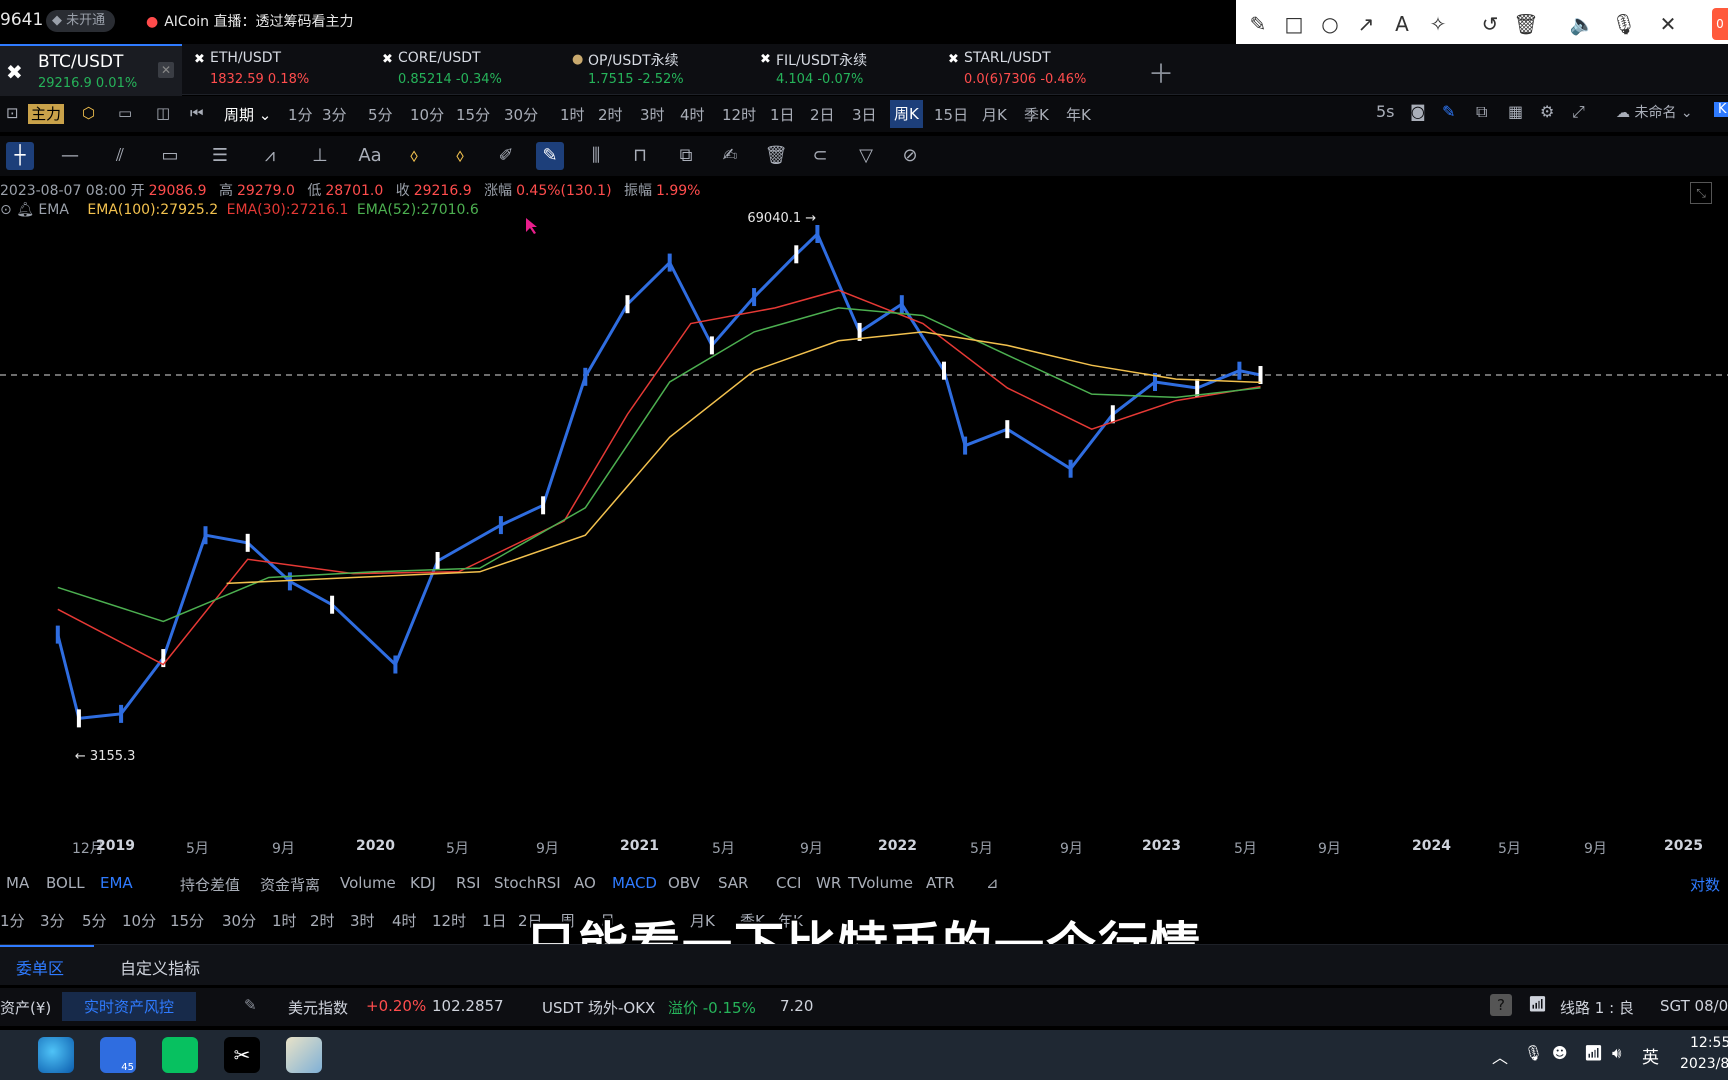  What do you see at coordinates (249, 21) in the screenshot?
I see `live-link: ● AICoin 直播：透过筹码看主力` at bounding box center [249, 21].